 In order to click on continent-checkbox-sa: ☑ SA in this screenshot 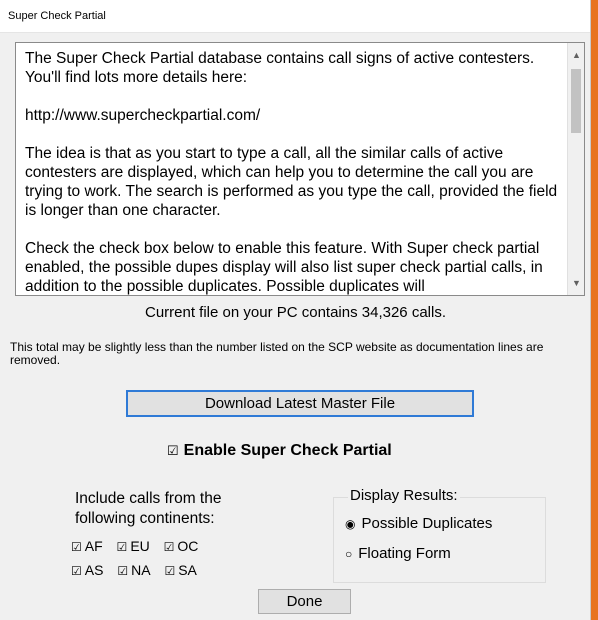, I will do `click(180, 570)`.